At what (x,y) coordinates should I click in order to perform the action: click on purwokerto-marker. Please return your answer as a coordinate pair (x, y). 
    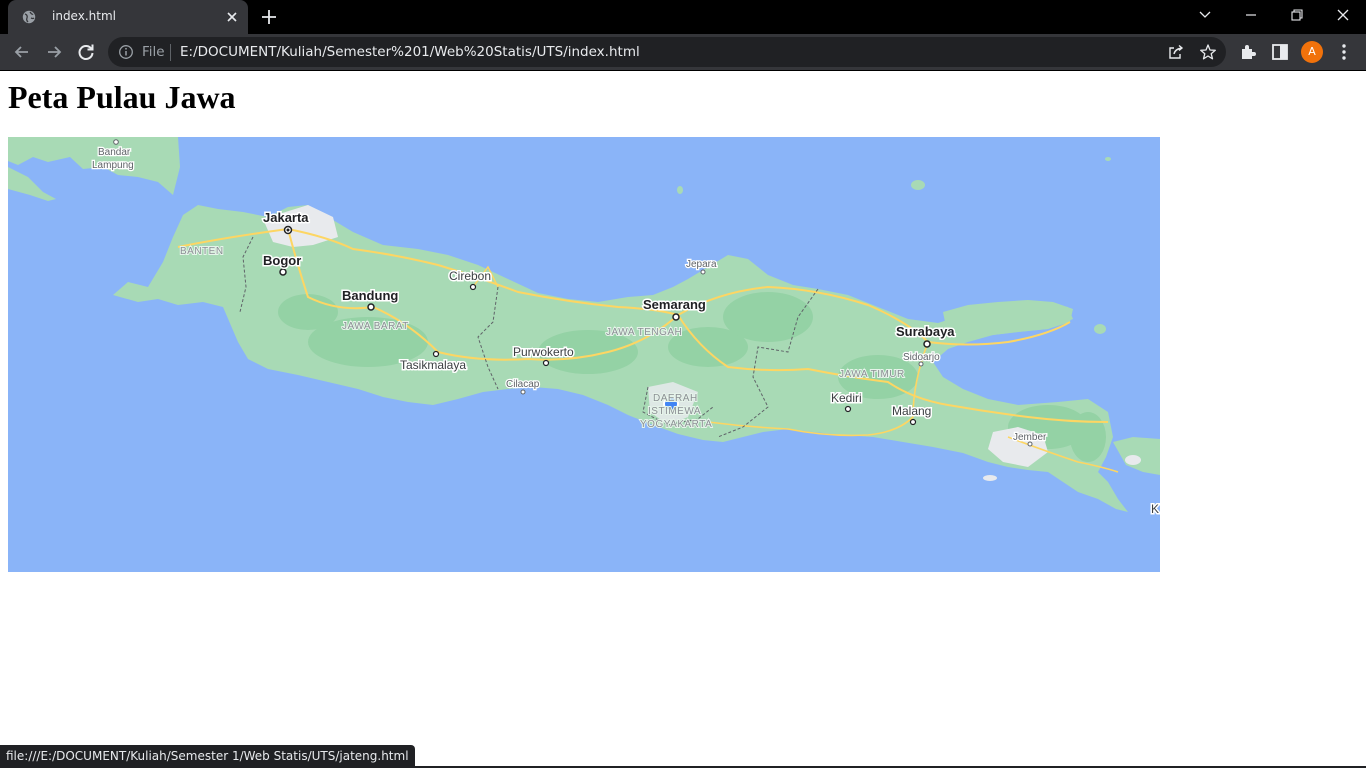
    Looking at the image, I should click on (546, 363).